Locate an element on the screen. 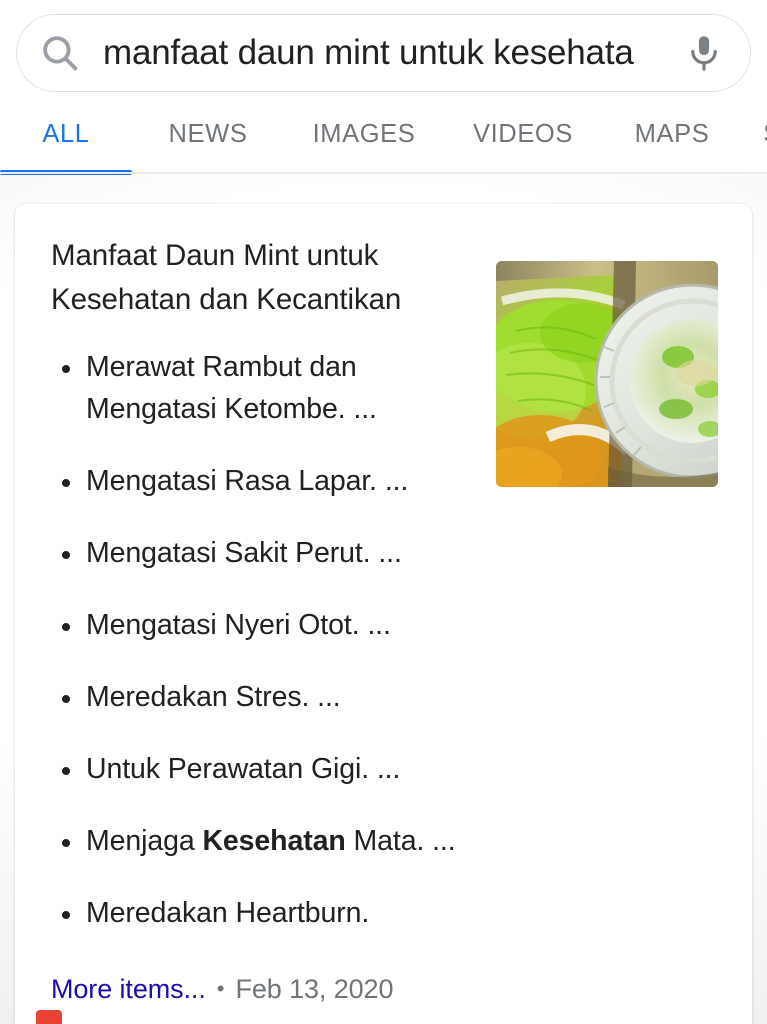 This screenshot has width=767, height=1024. search-bar is located at coordinates (383, 53).